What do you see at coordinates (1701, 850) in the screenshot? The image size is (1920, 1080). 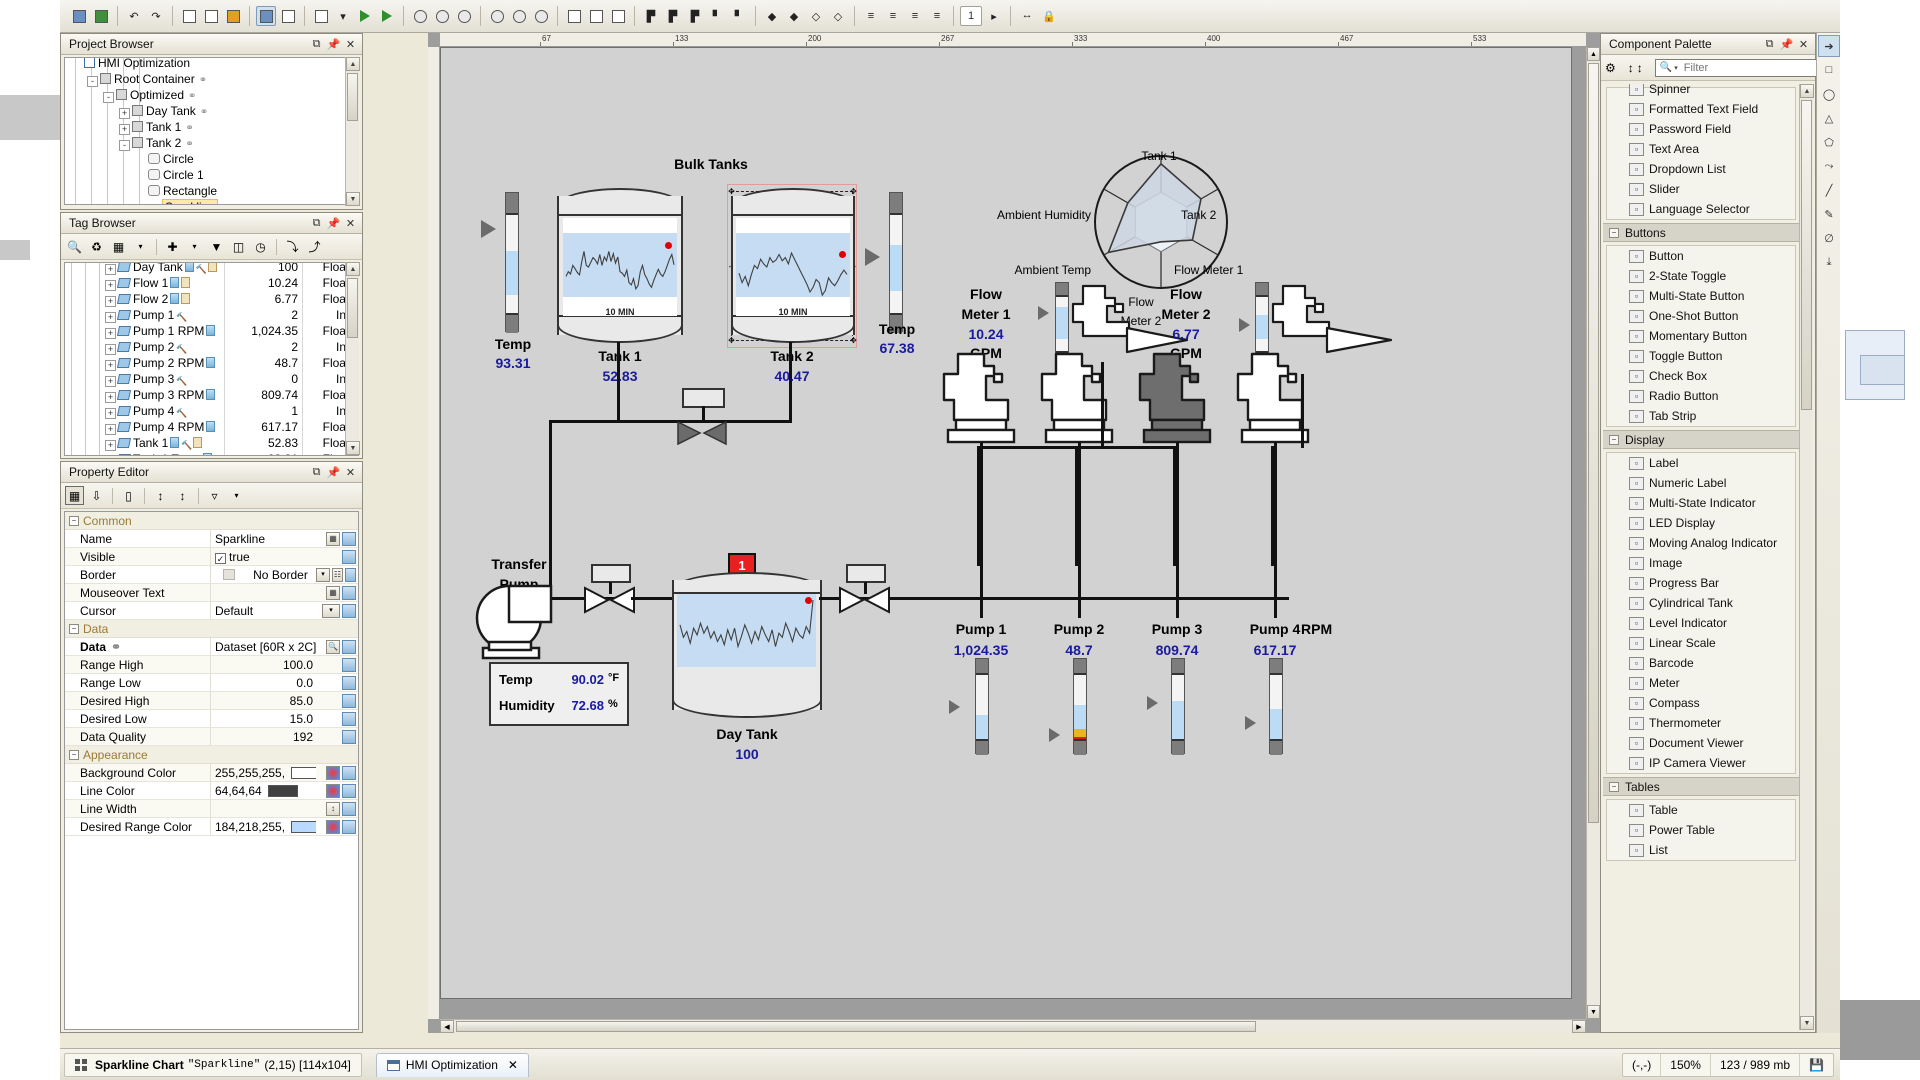 I see `palette-item-list: ▫ List` at bounding box center [1701, 850].